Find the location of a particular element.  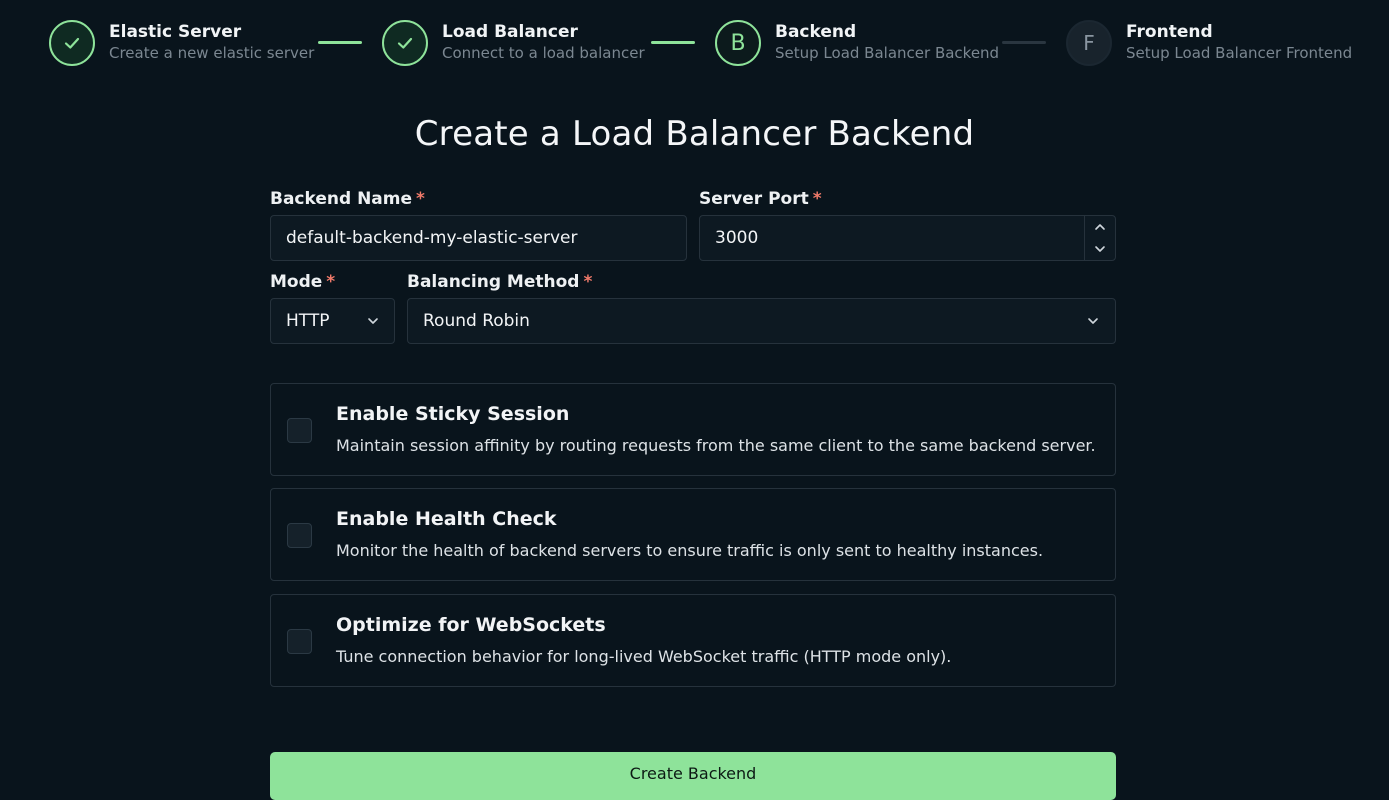

server-port-label-text: Server Port is located at coordinates (754, 199).